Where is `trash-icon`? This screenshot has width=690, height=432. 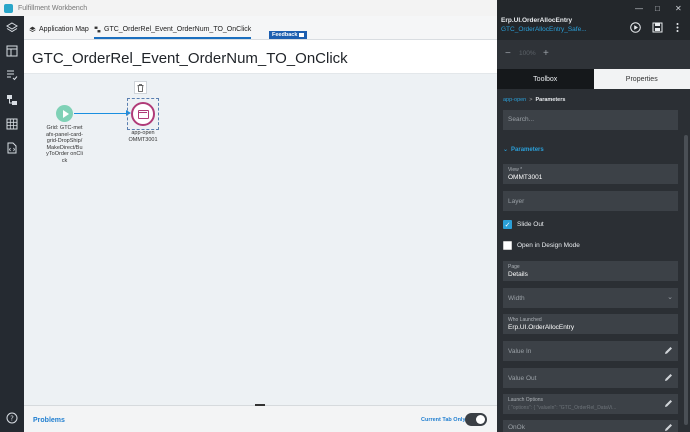 trash-icon is located at coordinates (140, 87).